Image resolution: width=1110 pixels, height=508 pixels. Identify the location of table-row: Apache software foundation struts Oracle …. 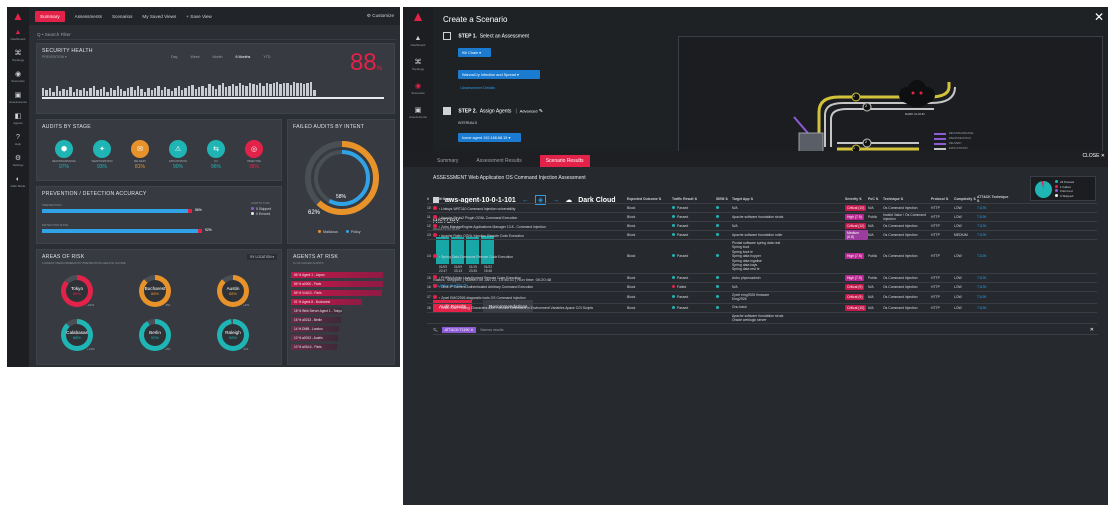
(762, 319).